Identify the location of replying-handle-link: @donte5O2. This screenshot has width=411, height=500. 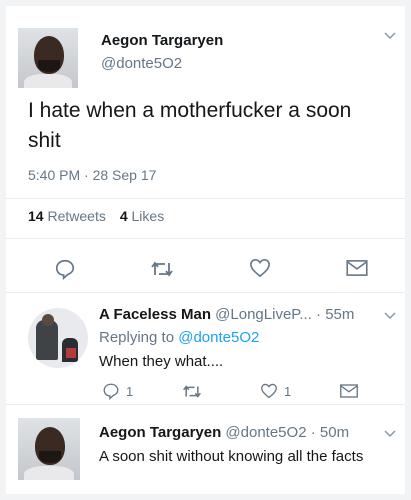
(218, 337).